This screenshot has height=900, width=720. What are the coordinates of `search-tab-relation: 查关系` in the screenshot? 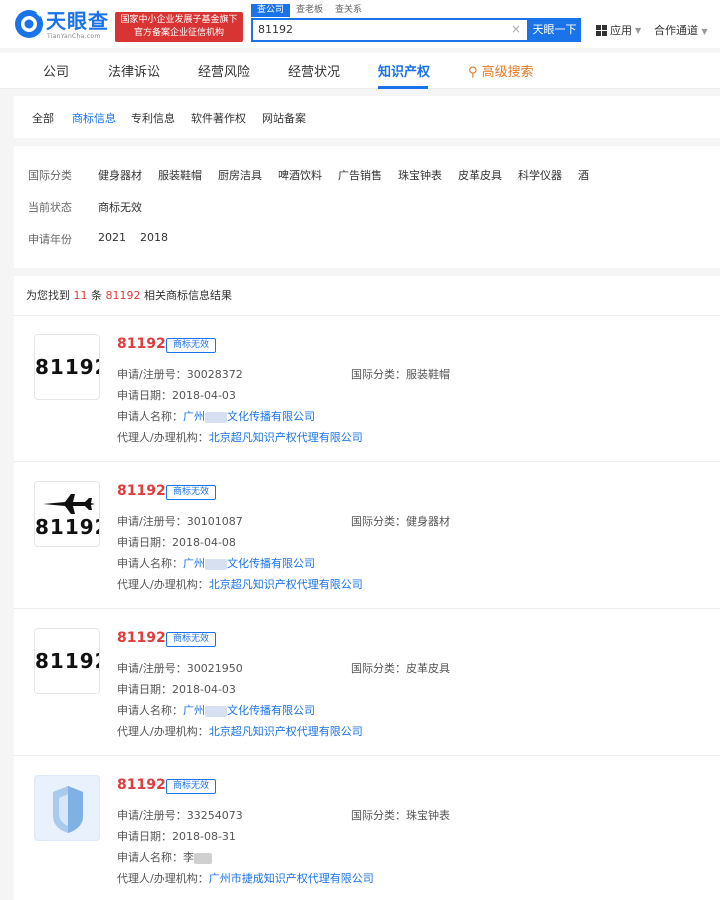 It's located at (348, 10).